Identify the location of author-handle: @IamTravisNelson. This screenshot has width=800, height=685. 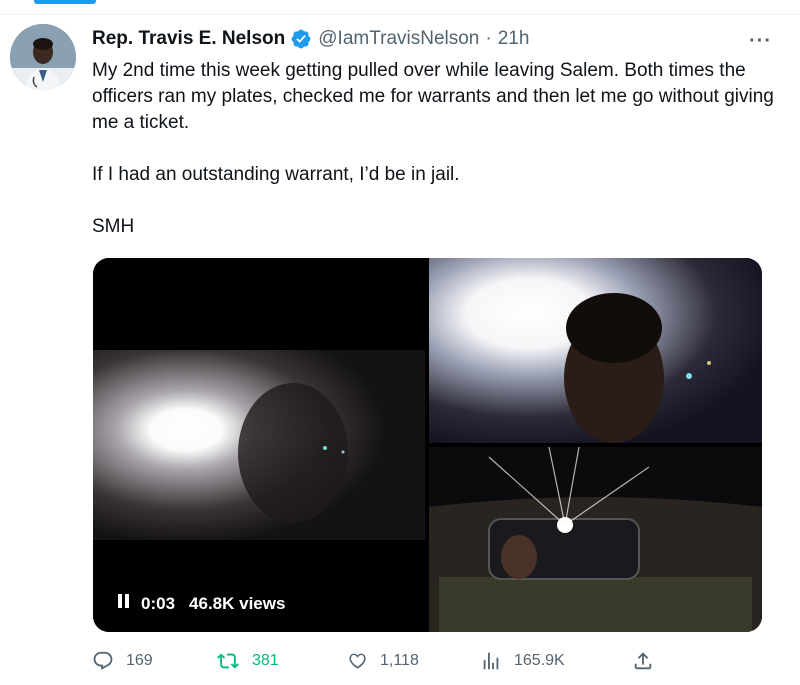
(398, 39).